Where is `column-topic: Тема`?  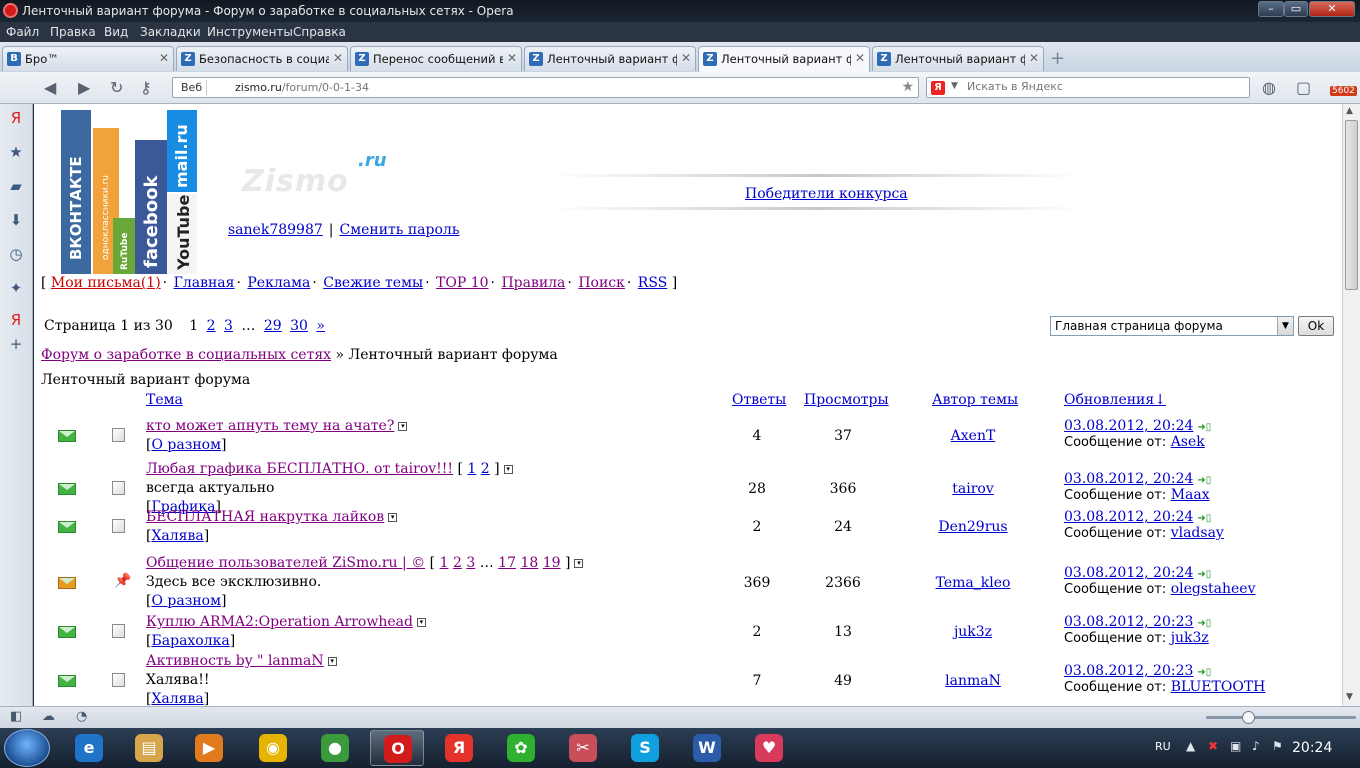 column-topic: Тема is located at coordinates (164, 400).